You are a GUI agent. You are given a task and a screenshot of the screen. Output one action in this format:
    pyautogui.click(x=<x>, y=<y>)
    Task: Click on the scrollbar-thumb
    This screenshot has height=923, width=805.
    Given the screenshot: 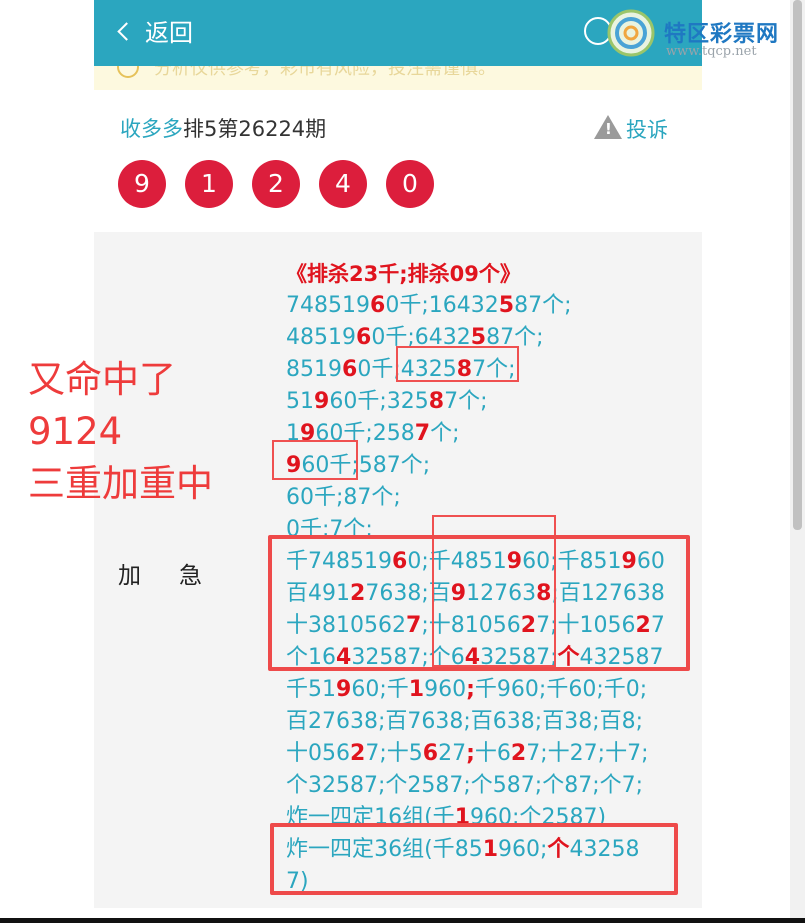 What is the action you would take?
    pyautogui.click(x=797, y=265)
    